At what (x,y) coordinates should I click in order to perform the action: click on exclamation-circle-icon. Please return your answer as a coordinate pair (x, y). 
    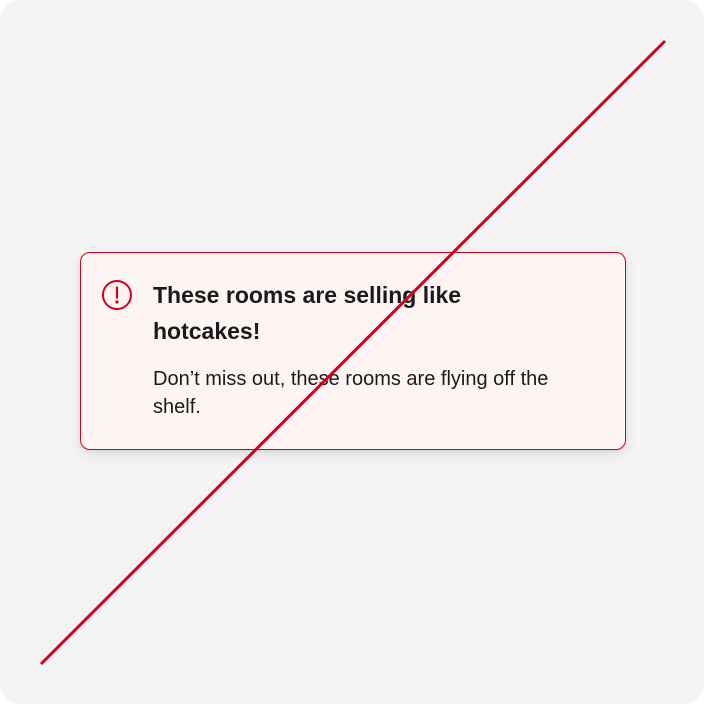
    Looking at the image, I should click on (117, 295).